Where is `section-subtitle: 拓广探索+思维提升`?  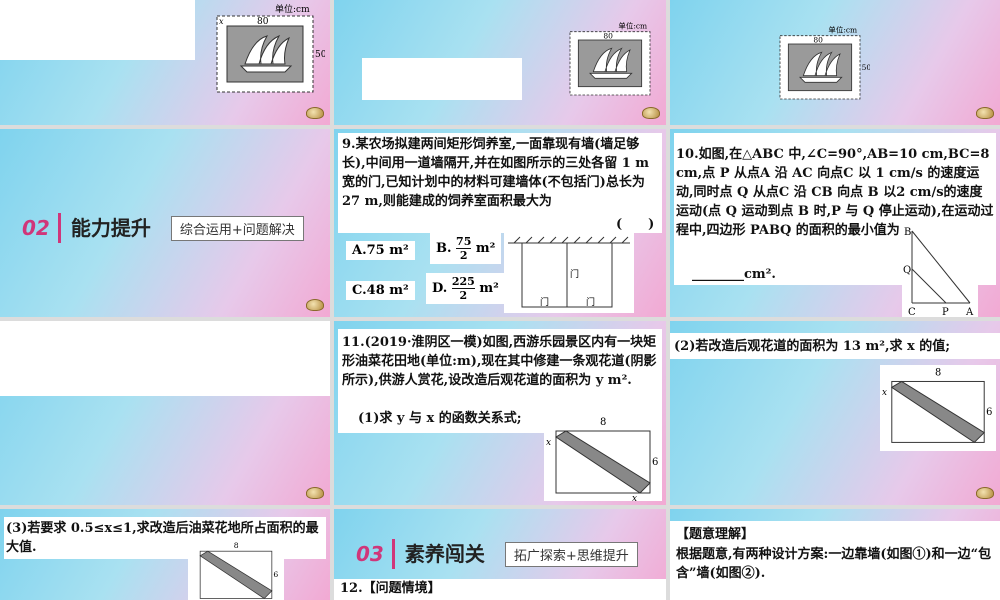 section-subtitle: 拓广探索+思维提升 is located at coordinates (571, 554).